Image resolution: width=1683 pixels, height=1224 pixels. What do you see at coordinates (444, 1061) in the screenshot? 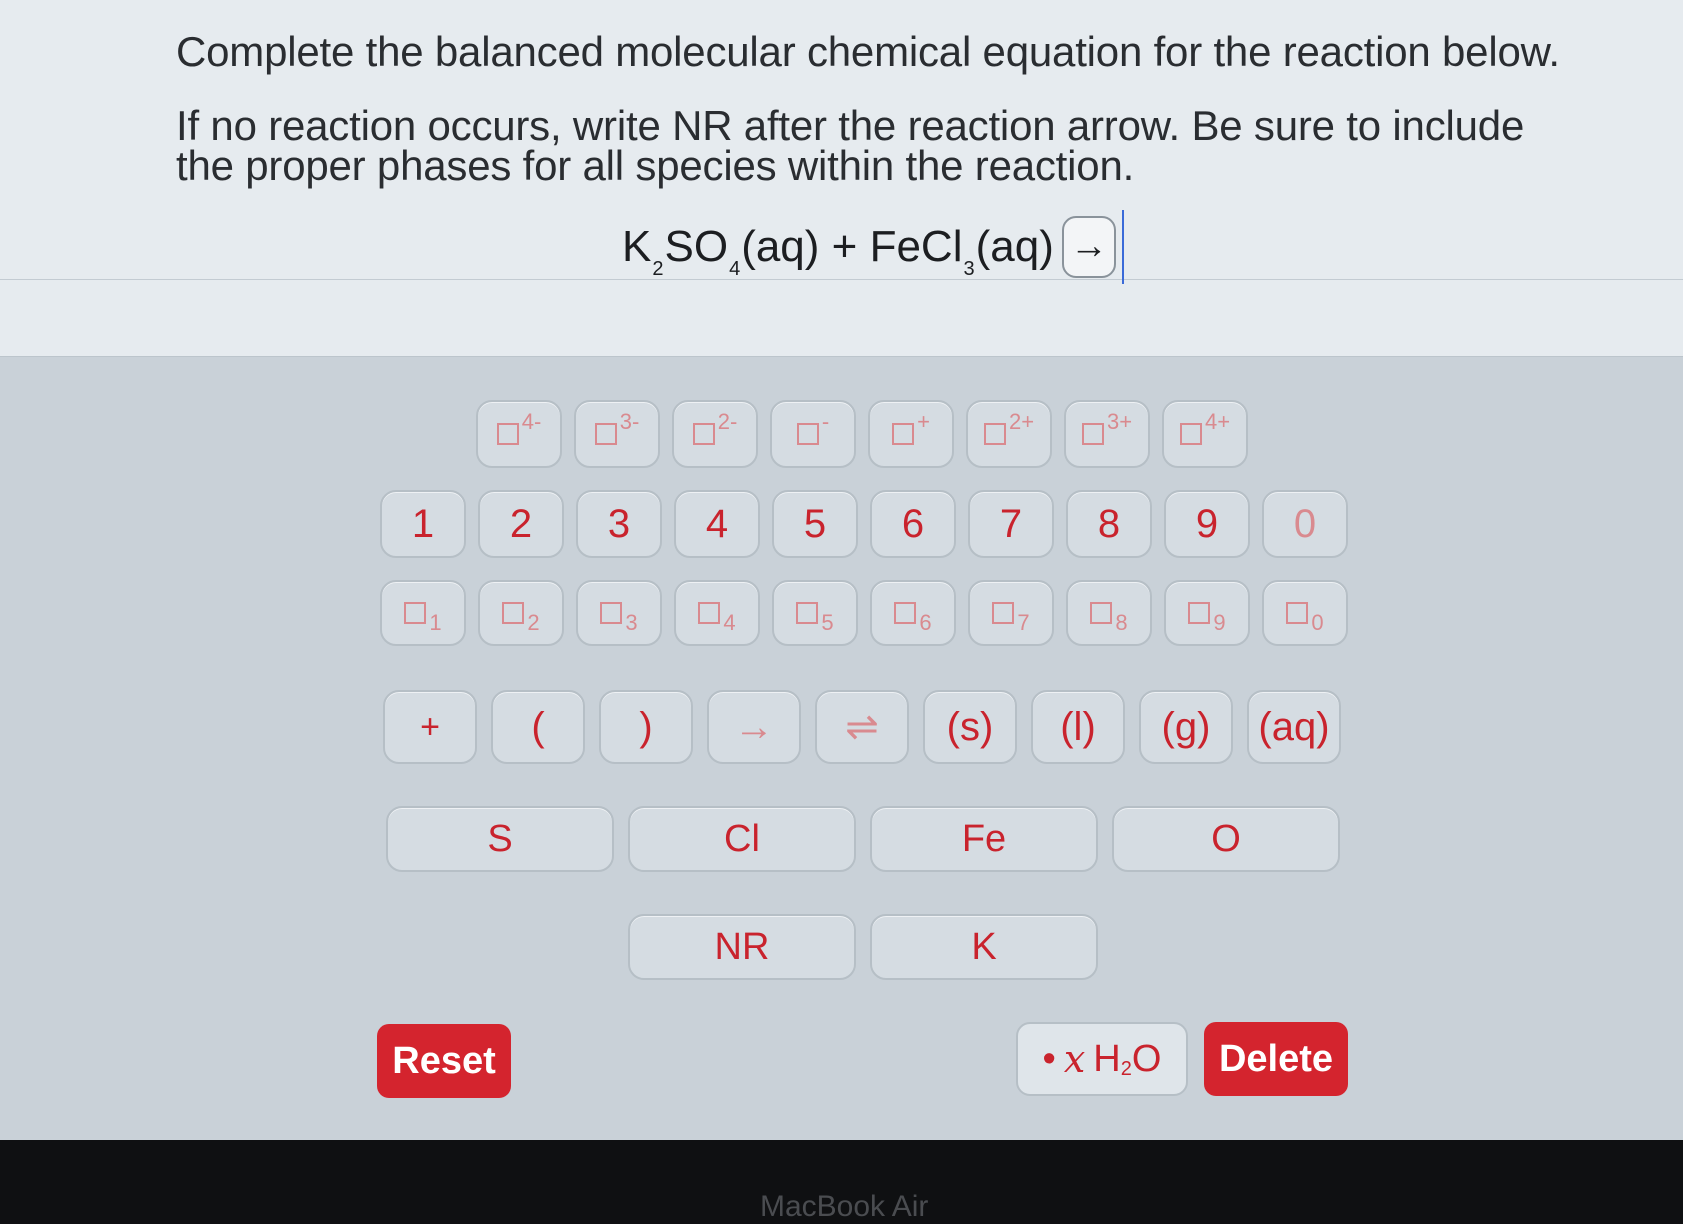
I see `reset-button: Reset` at bounding box center [444, 1061].